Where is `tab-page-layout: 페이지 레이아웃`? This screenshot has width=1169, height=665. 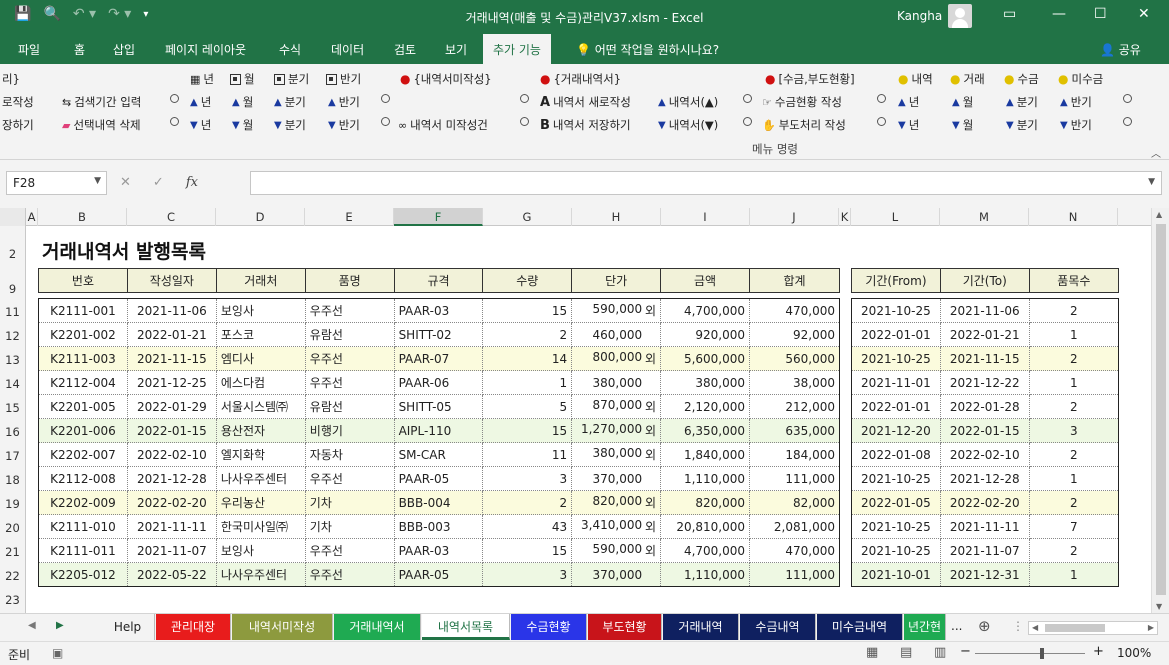
tab-page-layout: 페이지 레이아웃 is located at coordinates (205, 49).